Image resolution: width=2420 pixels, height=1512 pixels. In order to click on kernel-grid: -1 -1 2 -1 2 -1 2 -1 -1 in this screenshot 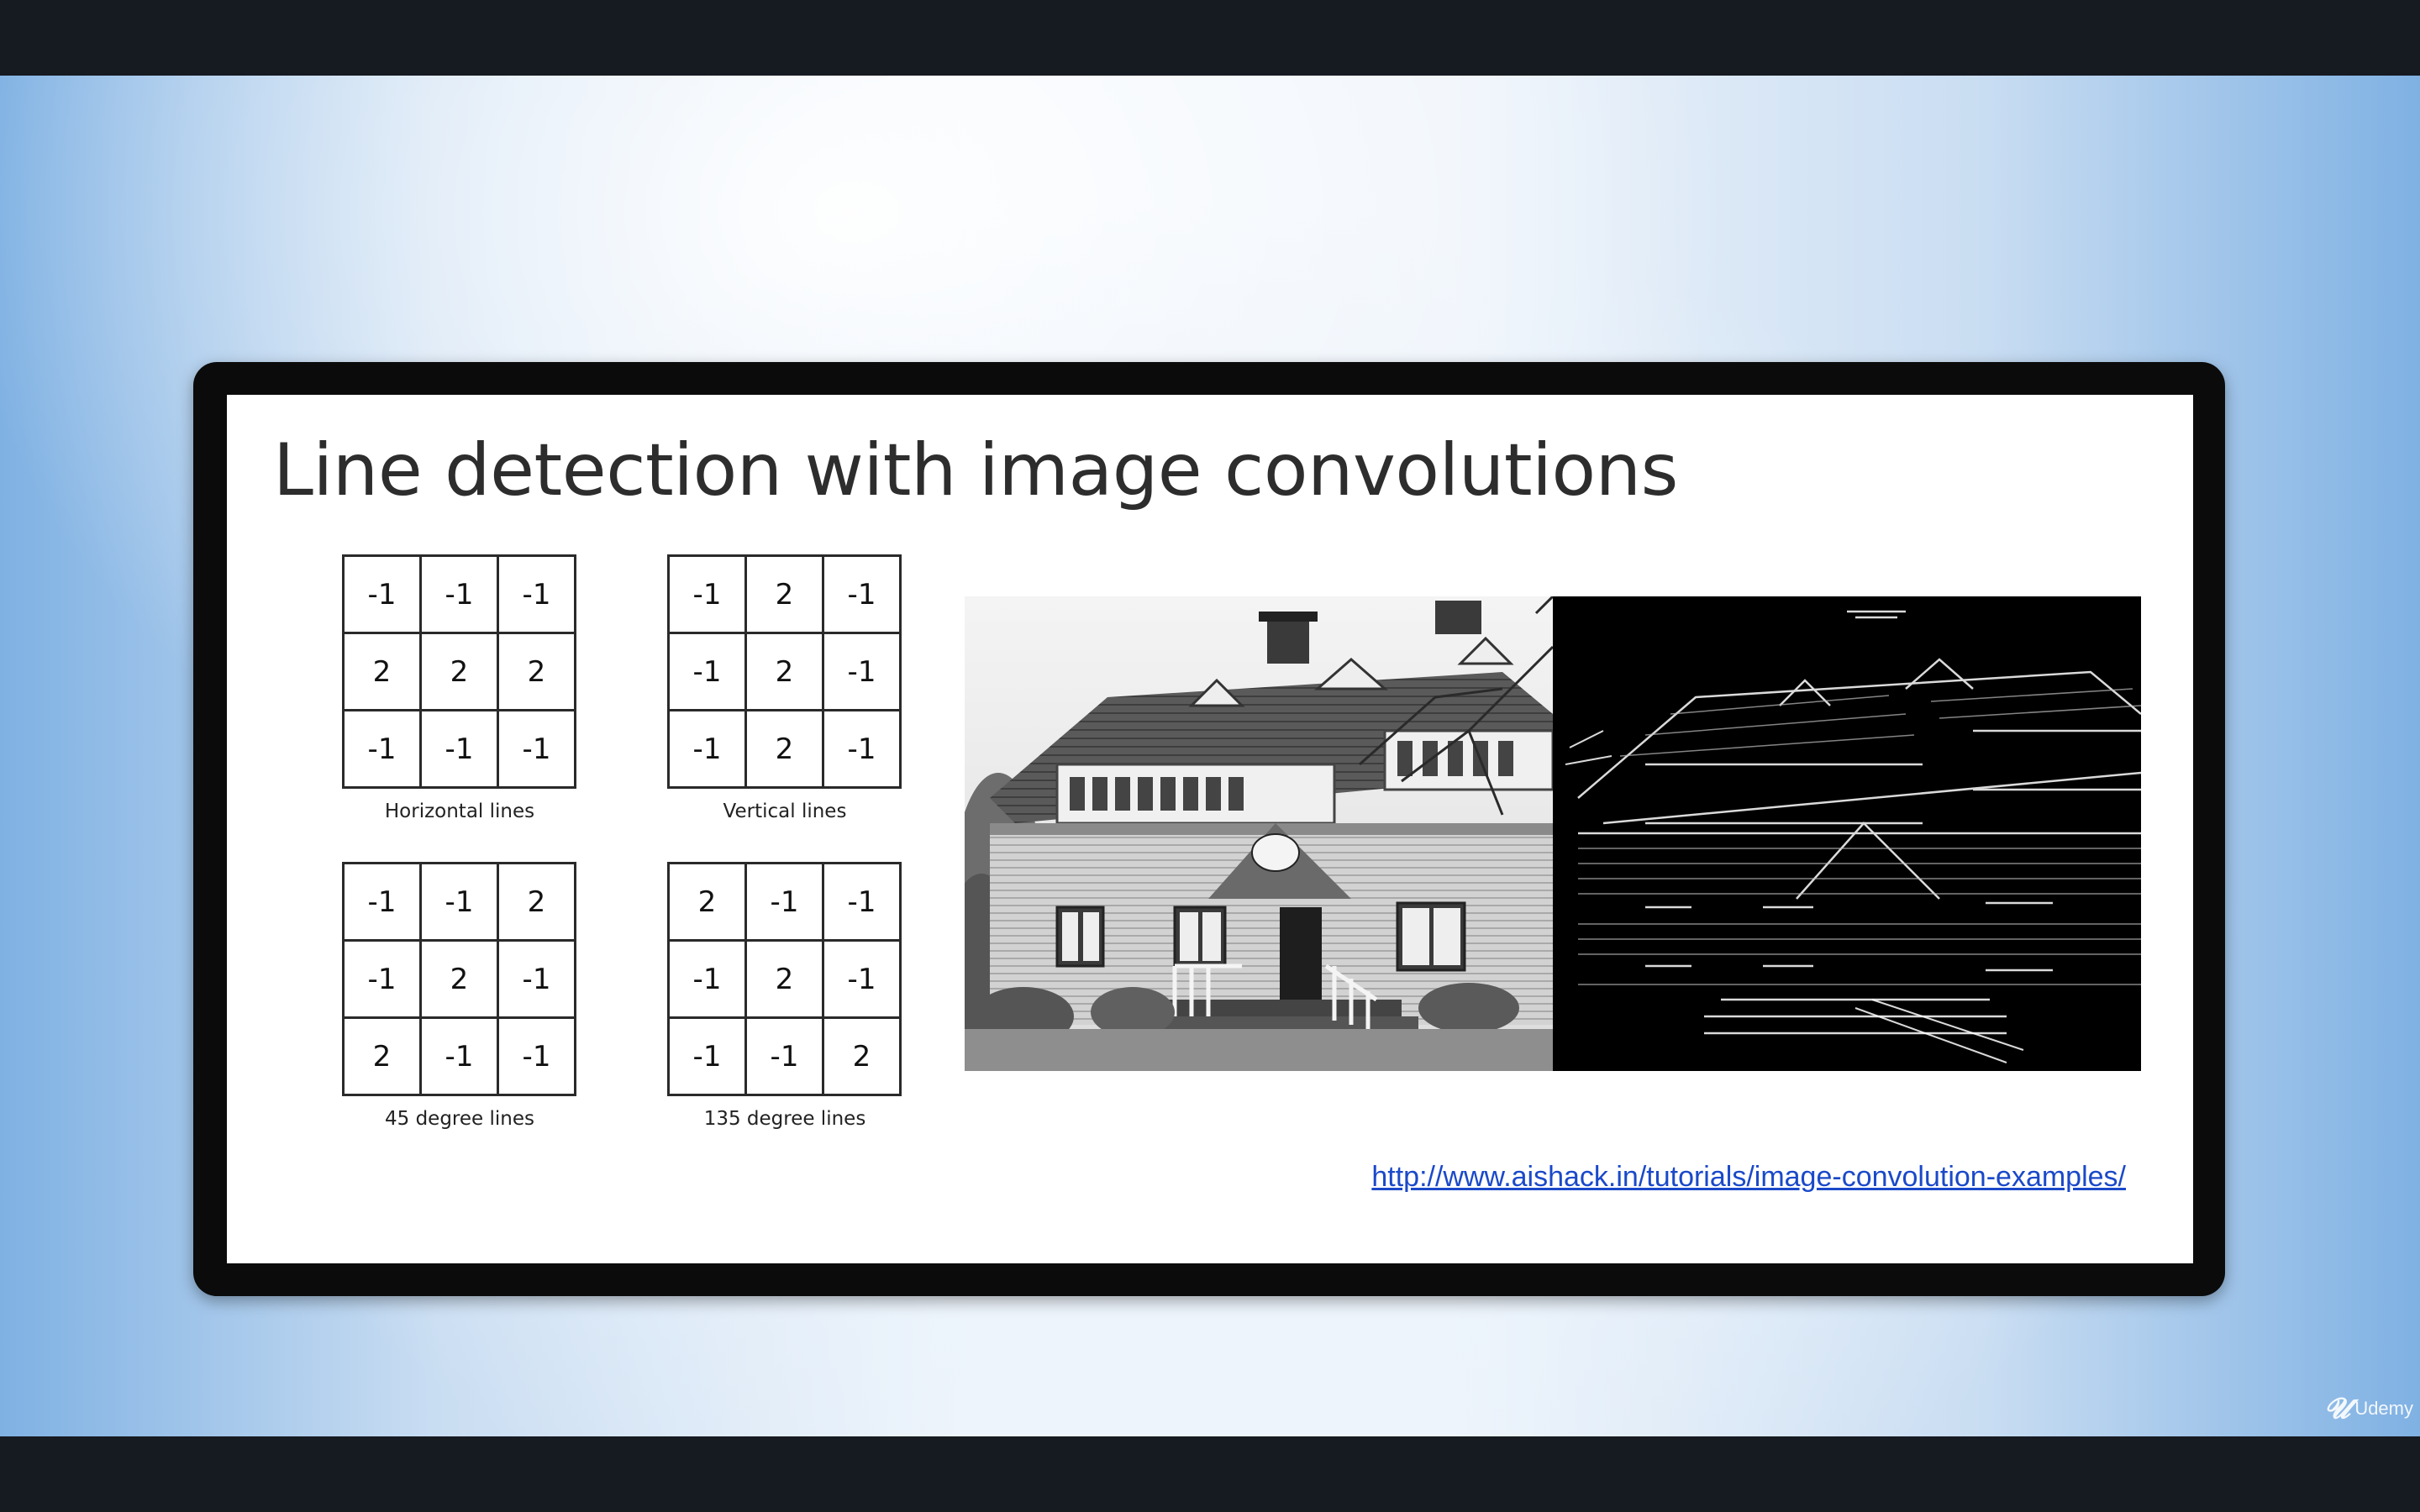, I will do `click(459, 979)`.